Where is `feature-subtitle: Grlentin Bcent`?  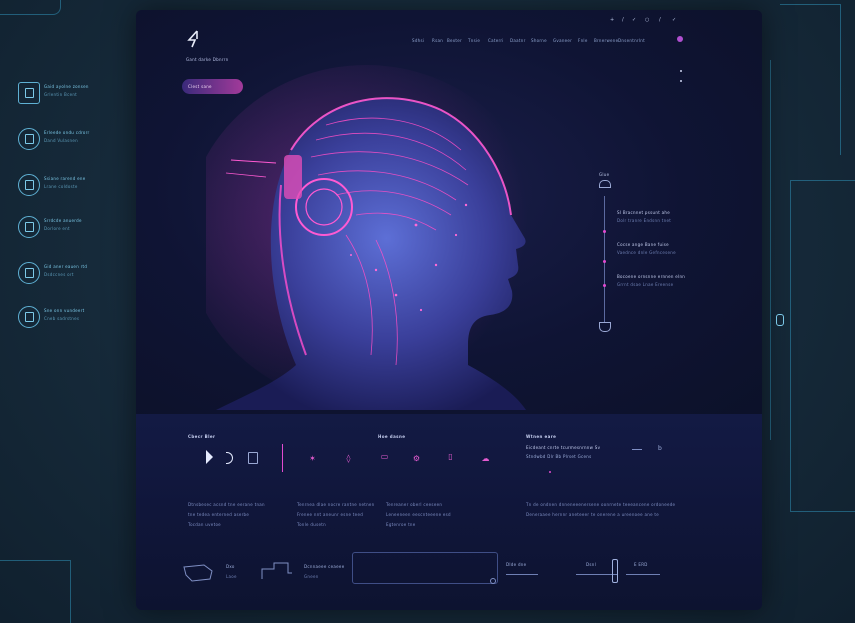
feature-subtitle: Grlentin Bcent is located at coordinates (61, 94).